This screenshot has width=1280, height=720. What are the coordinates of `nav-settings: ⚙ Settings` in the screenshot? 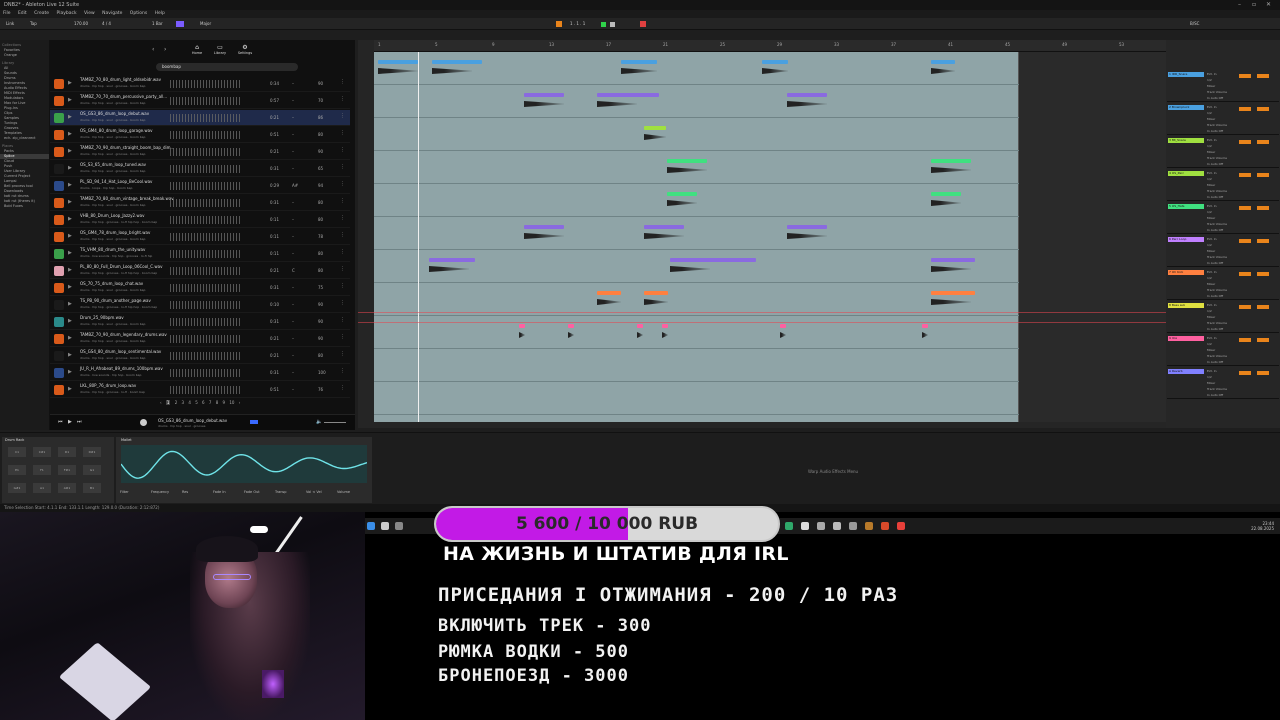 It's located at (245, 49).